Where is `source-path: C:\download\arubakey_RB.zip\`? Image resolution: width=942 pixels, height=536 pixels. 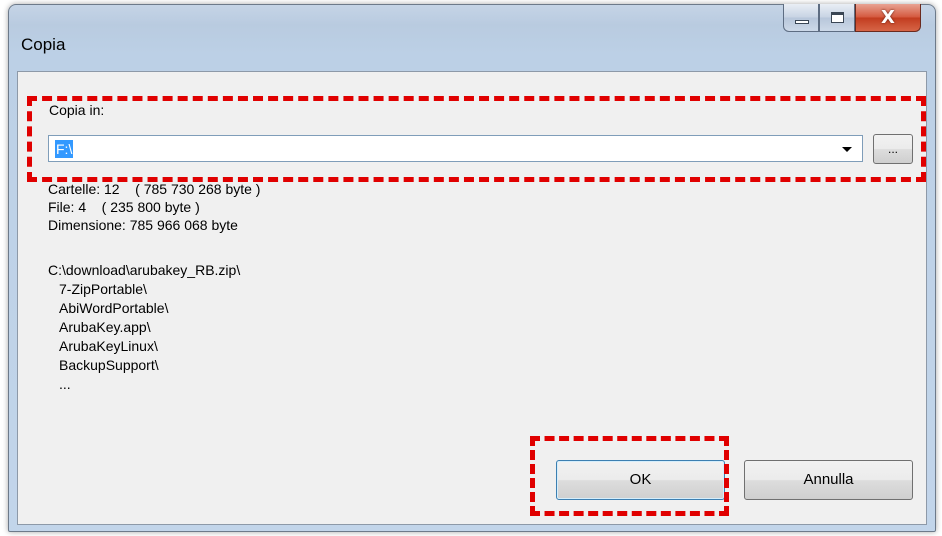 source-path: C:\download\arubakey_RB.zip\ is located at coordinates (144, 270).